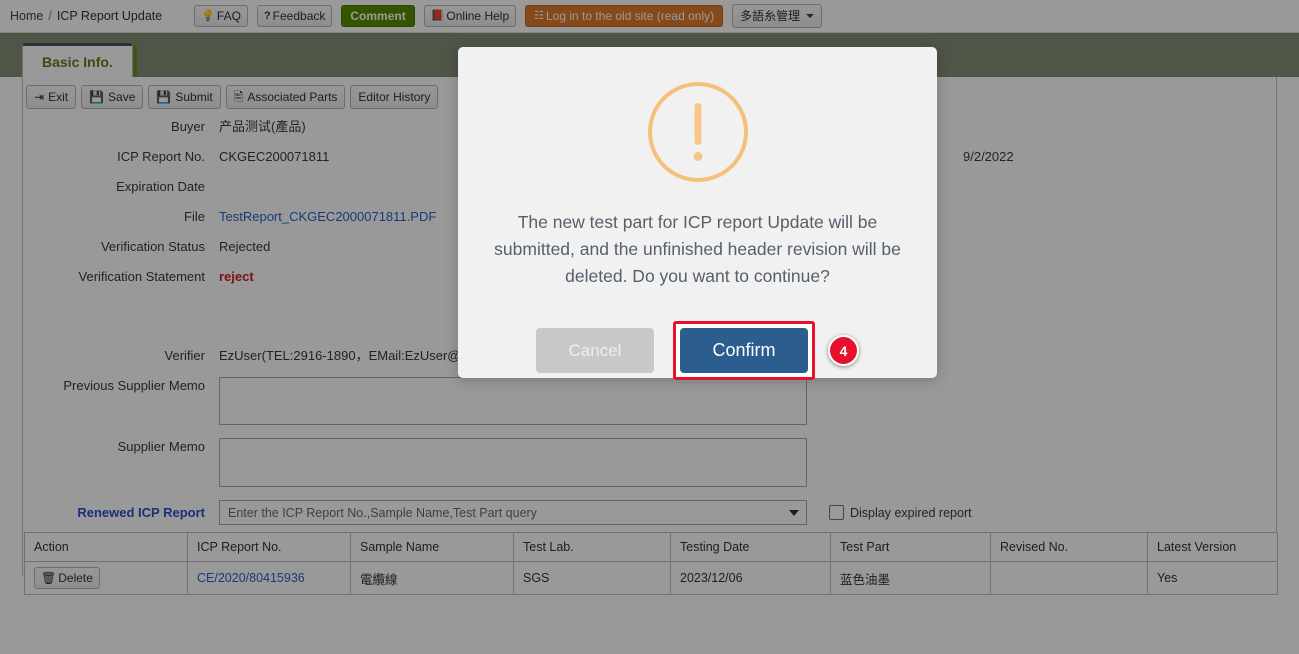 This screenshot has height=654, width=1299. What do you see at coordinates (592, 547) in the screenshot?
I see `col-test-lab: Test Lab.` at bounding box center [592, 547].